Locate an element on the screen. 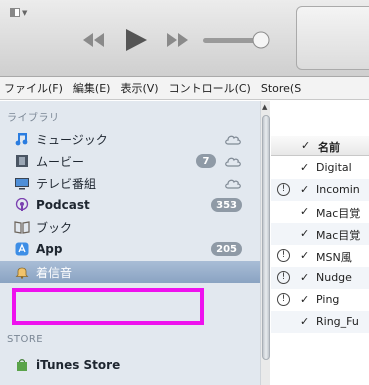 This screenshot has height=385, width=369. sidebar-item-label: ムービー is located at coordinates (60, 161).